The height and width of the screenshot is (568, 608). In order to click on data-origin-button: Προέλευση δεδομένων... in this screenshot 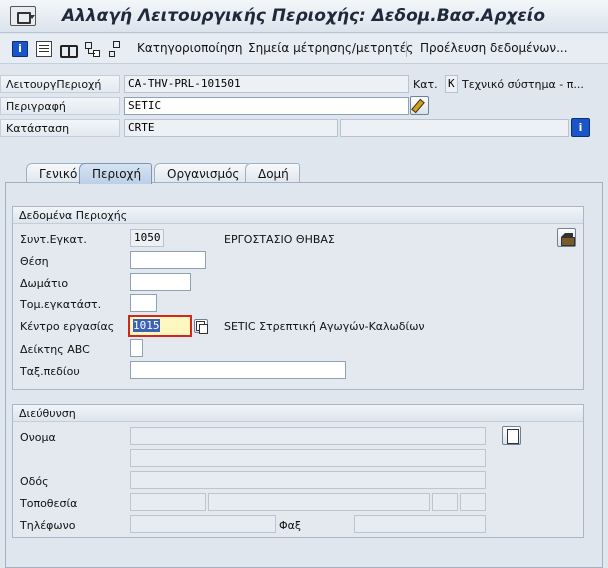, I will do `click(494, 48)`.